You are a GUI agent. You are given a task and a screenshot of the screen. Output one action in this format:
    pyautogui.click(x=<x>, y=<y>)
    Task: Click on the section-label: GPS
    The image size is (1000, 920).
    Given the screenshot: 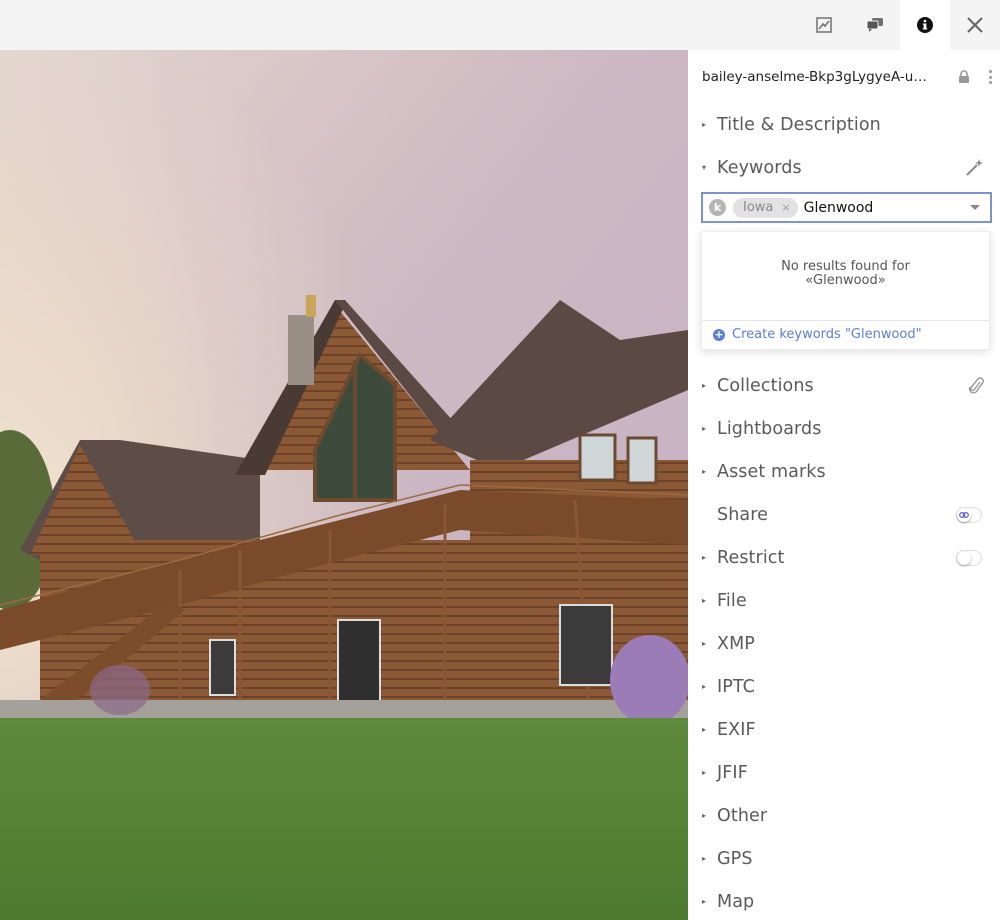 What is the action you would take?
    pyautogui.click(x=735, y=859)
    